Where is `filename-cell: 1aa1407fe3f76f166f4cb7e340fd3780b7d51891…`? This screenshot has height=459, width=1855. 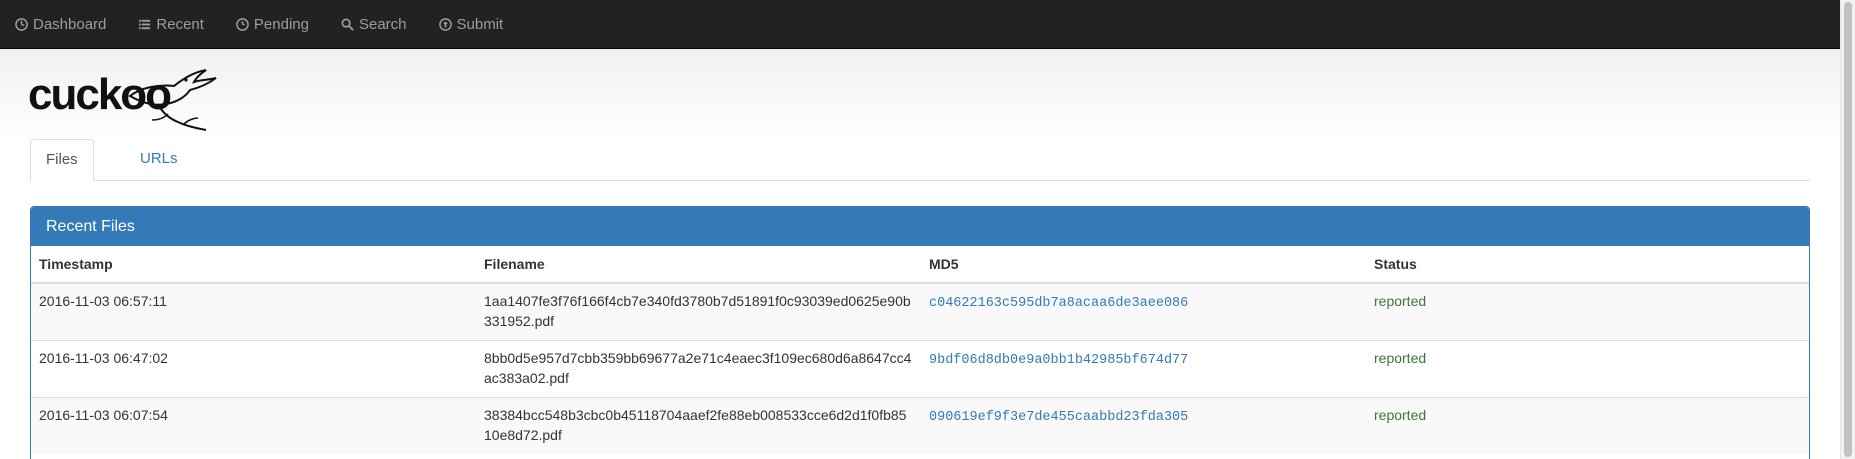 filename-cell: 1aa1407fe3f76f166f4cb7e340fd3780b7d51891… is located at coordinates (698, 311).